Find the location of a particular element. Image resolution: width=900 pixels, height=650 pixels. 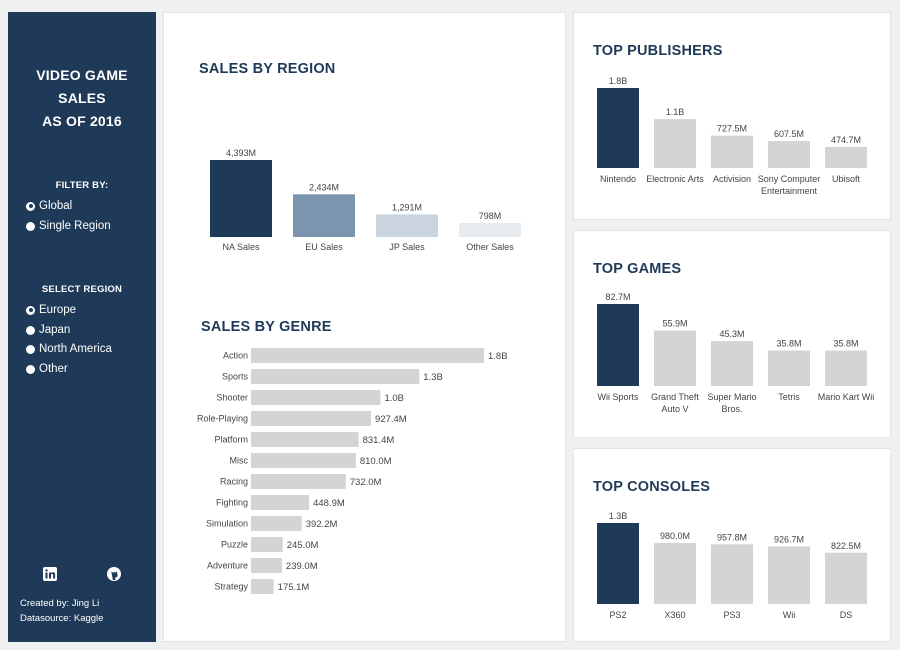

bar-value-label: 727.5M is located at coordinates (732, 129).